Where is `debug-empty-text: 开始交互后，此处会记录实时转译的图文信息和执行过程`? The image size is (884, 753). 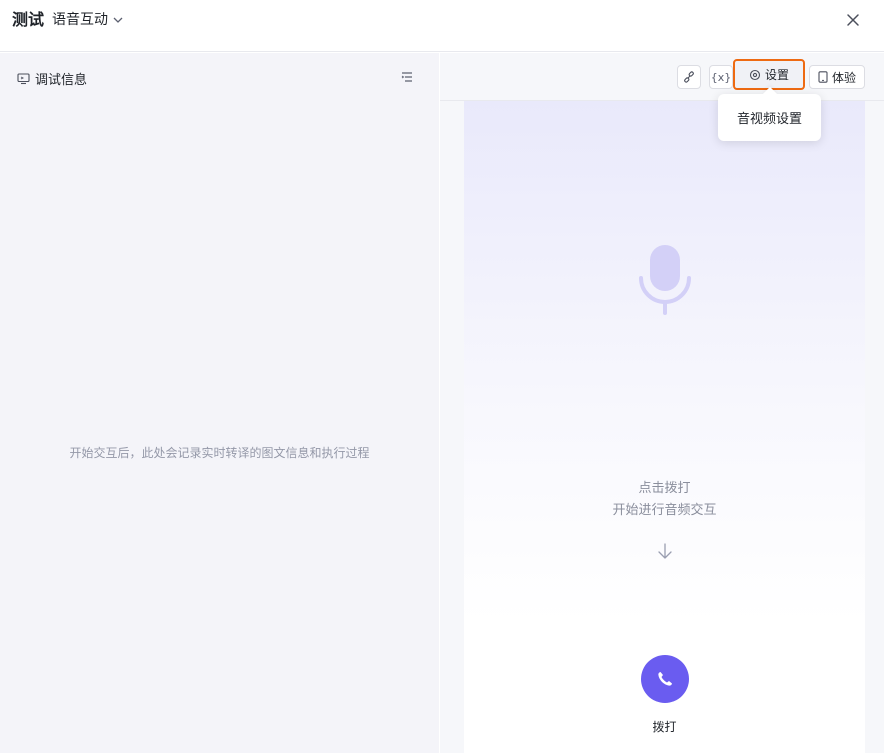
debug-empty-text: 开始交互后，此处会记录实时转译的图文信息和执行过程 is located at coordinates (219, 453).